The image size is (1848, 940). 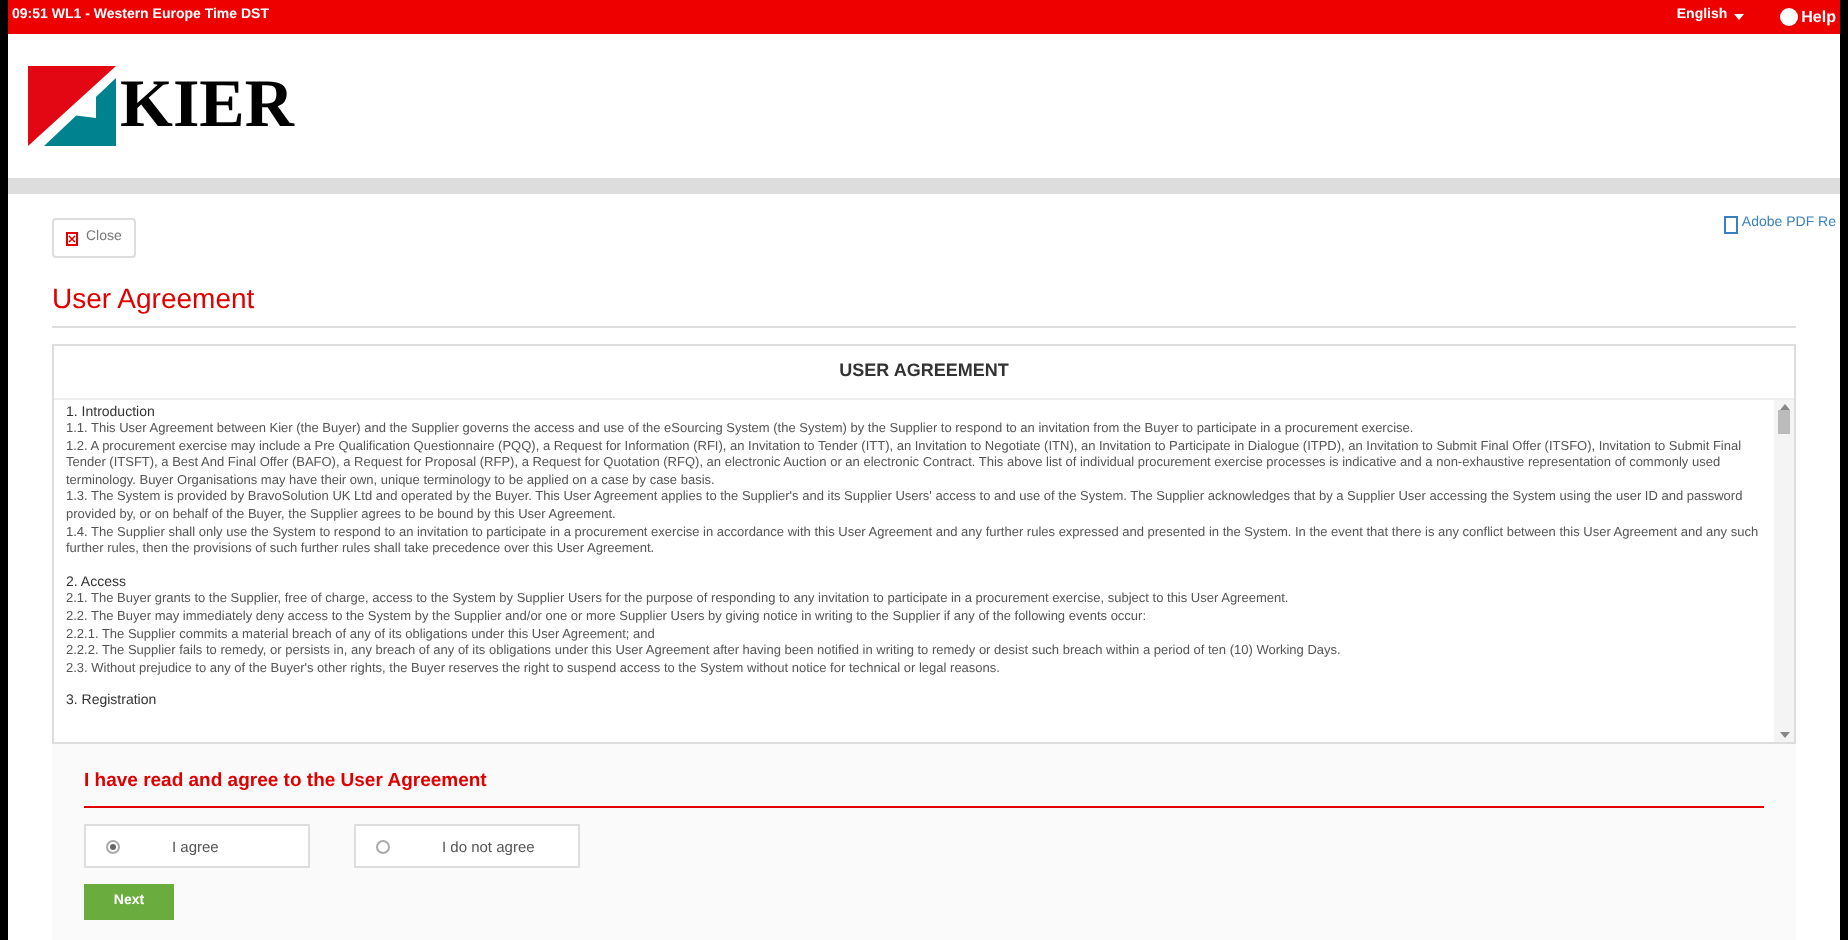 What do you see at coordinates (1730, 224) in the screenshot?
I see `pdf-icon` at bounding box center [1730, 224].